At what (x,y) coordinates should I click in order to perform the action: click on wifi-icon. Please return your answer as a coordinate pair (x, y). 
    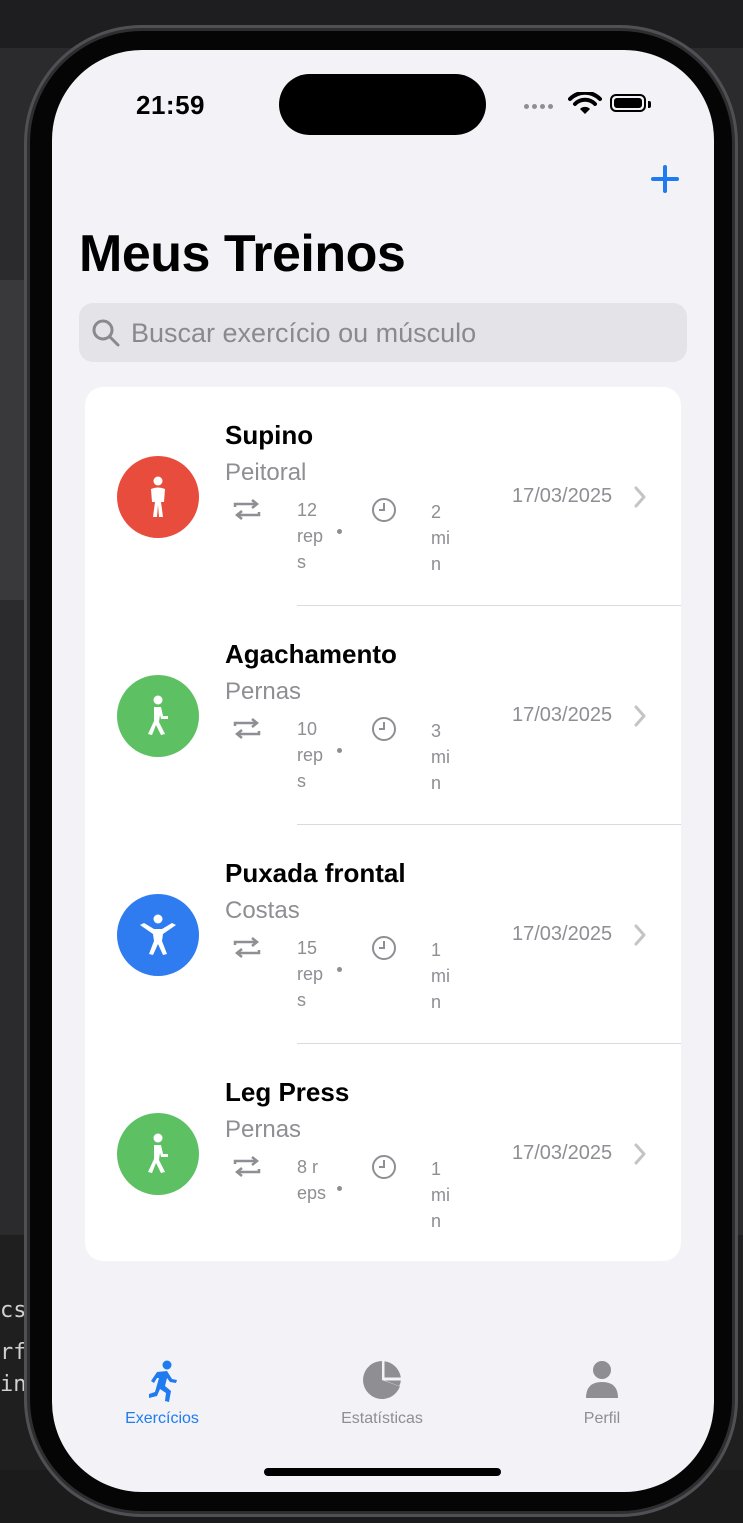
    Looking at the image, I should click on (585, 103).